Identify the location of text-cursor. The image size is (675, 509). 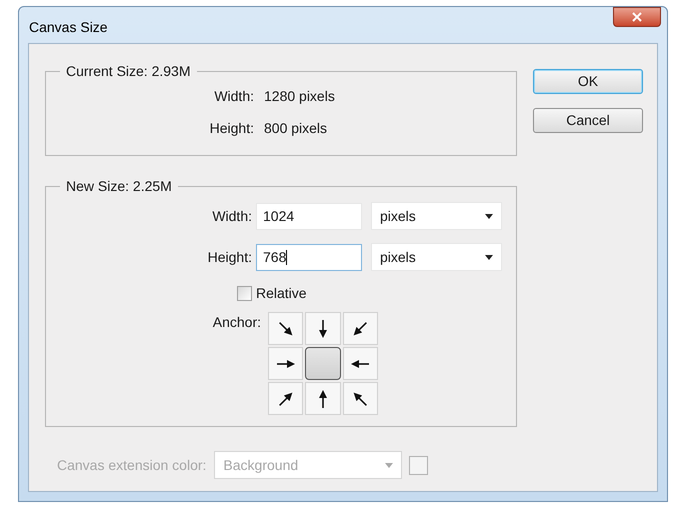
(287, 257).